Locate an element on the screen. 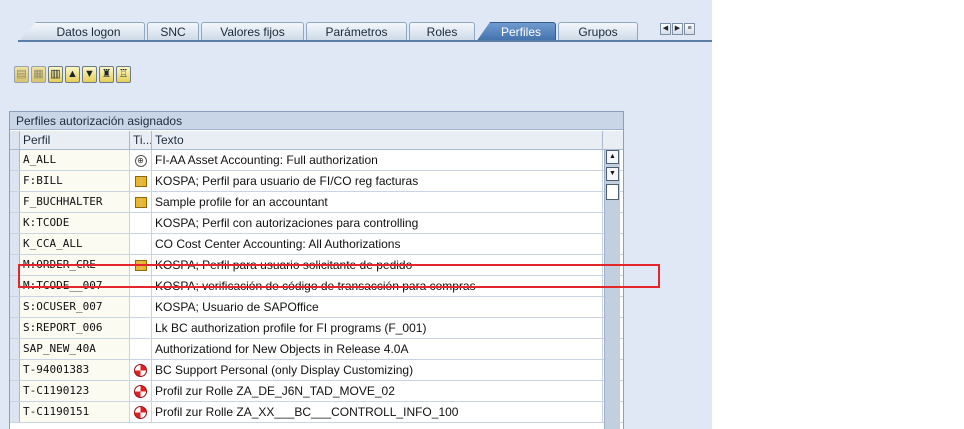  scroll-down-icon: ▼ is located at coordinates (612, 174).